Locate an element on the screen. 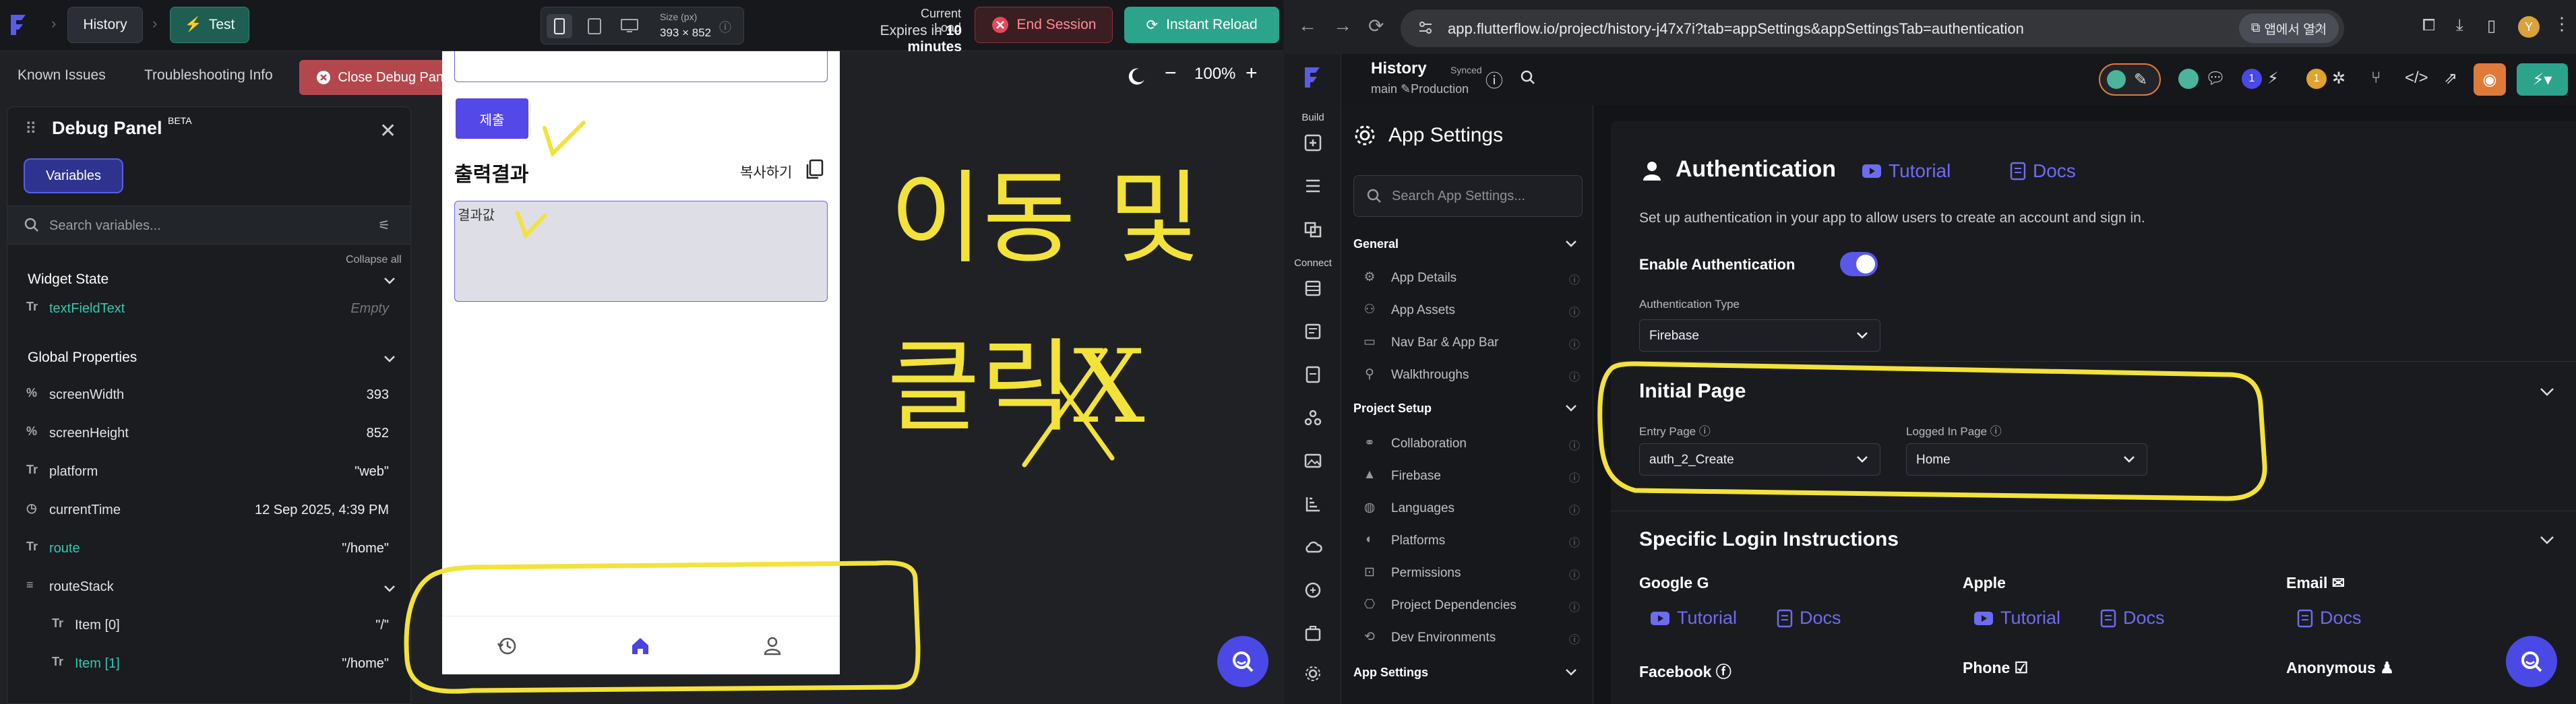 This screenshot has width=2576, height=704. annotation-text-move: 이동 및 is located at coordinates (1046, 219).